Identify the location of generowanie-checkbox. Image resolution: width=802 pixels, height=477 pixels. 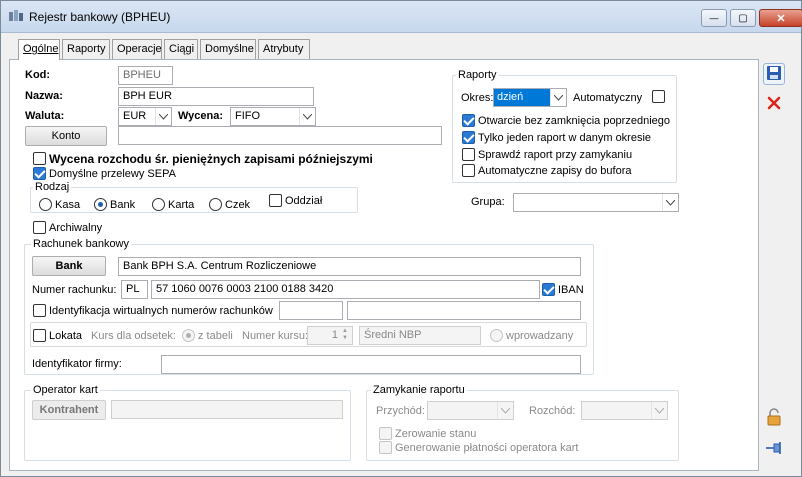
(385, 447).